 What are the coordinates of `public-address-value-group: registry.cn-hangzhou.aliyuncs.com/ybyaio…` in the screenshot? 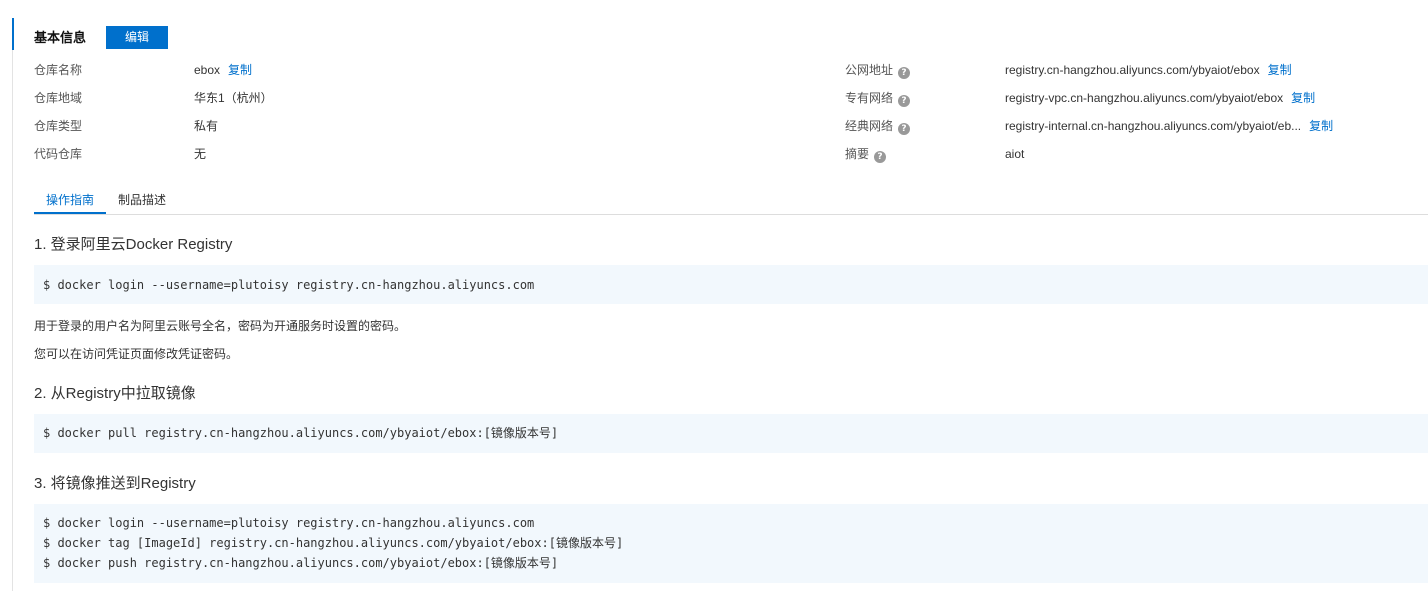 It's located at (1148, 70).